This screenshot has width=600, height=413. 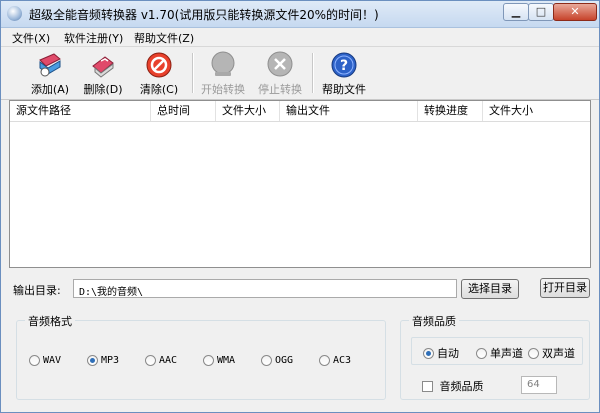 I want to click on add-button: 添加(A), so click(x=50, y=74).